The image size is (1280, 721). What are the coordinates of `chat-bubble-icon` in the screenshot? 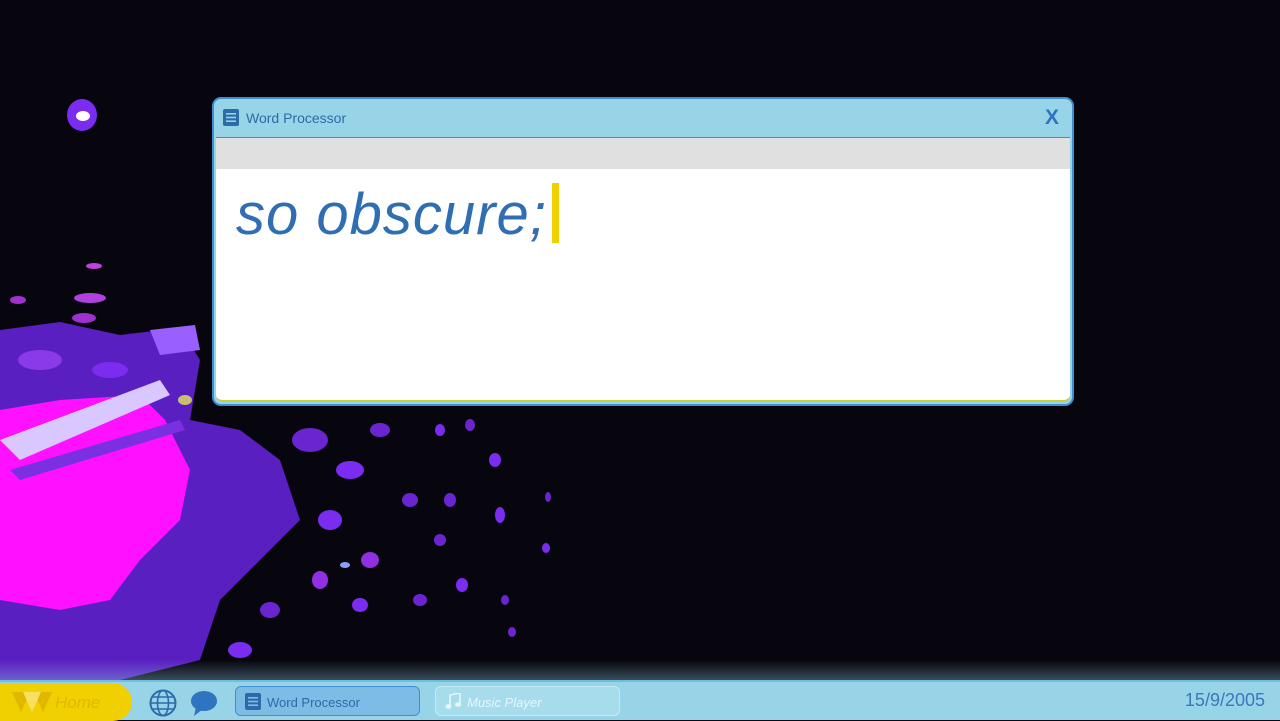 It's located at (204, 703).